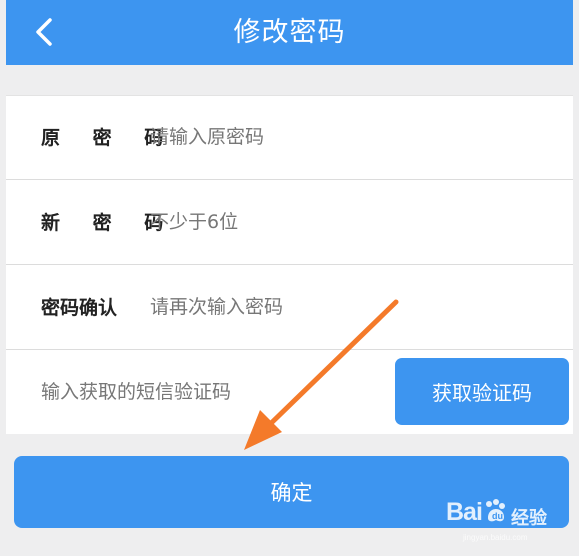 Image resolution: width=579 pixels, height=556 pixels. What do you see at coordinates (206, 392) in the screenshot?
I see `sms-code-input` at bounding box center [206, 392].